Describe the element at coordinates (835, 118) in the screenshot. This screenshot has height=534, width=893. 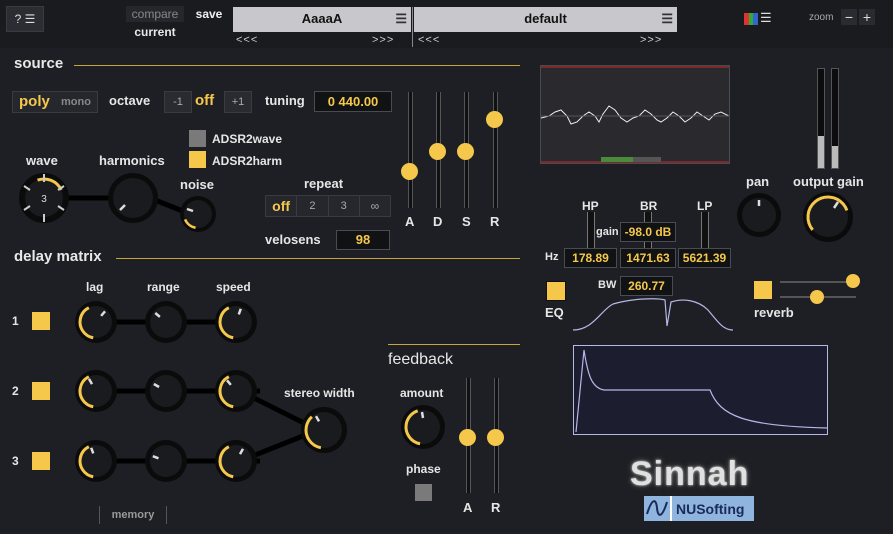
I see `output-meter-right` at that location.